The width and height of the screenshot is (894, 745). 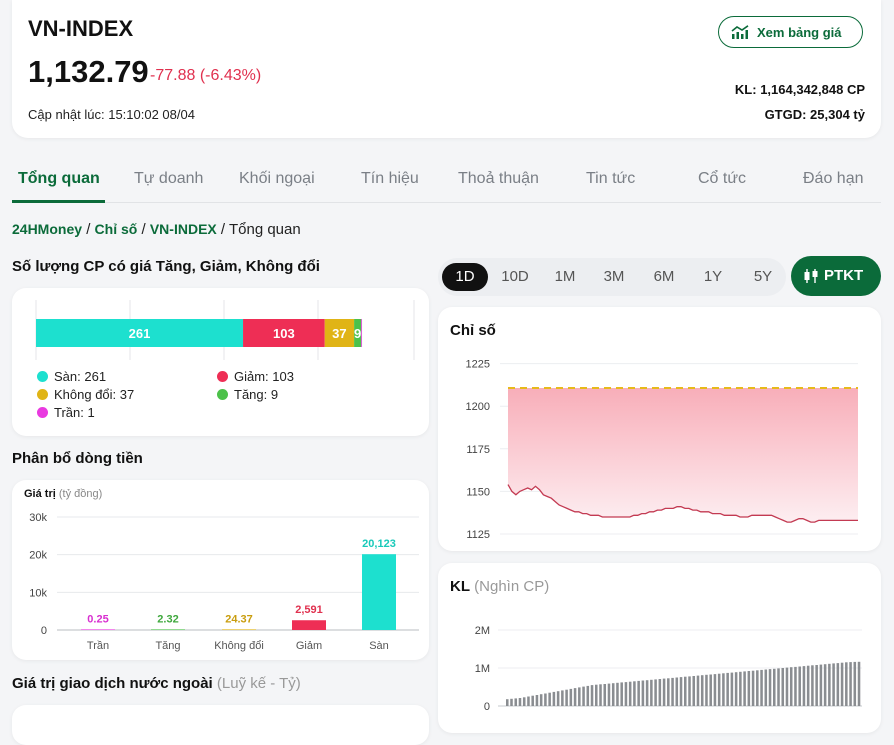 I want to click on flow-category-label: Trần, so click(x=98, y=646).